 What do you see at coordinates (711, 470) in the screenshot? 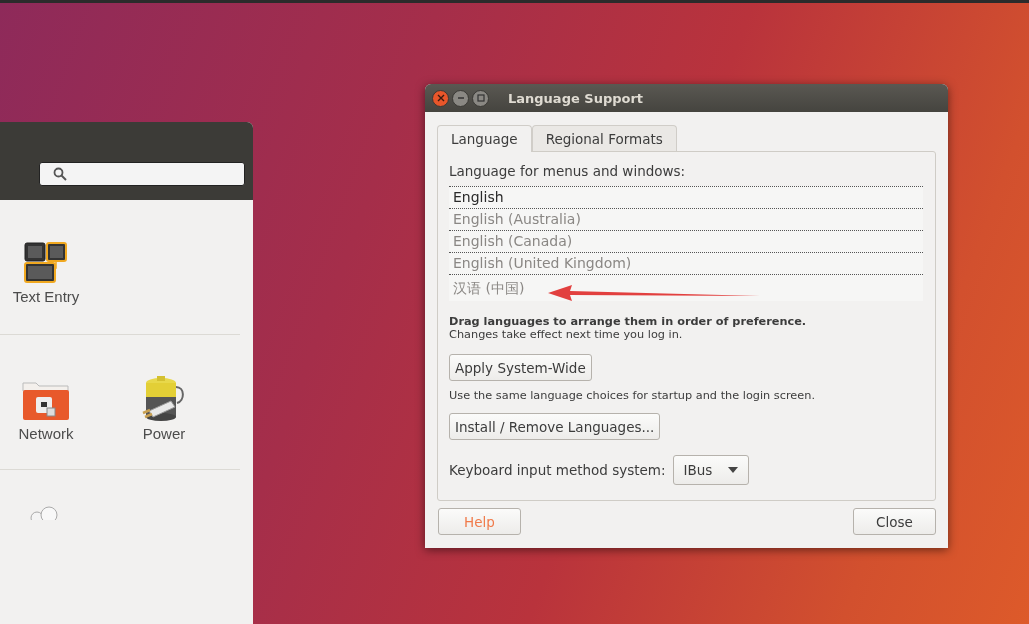
I see `input-method-dropdown: IBus` at bounding box center [711, 470].